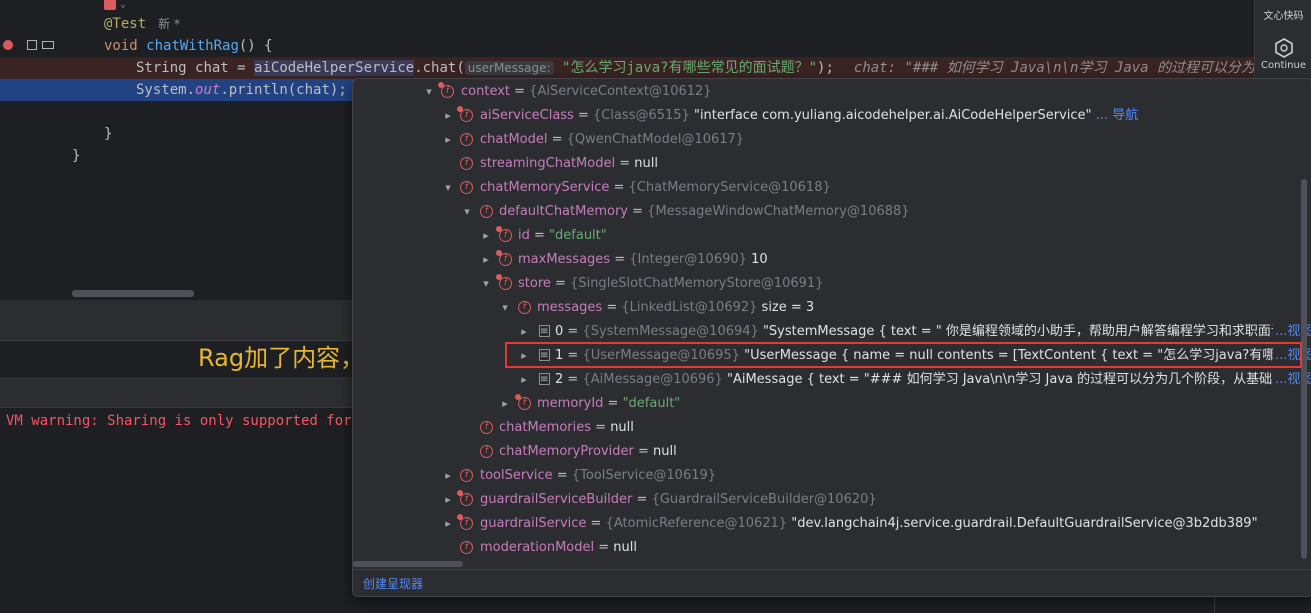  What do you see at coordinates (212, 68) in the screenshot?
I see `var-chat: chat` at bounding box center [212, 68].